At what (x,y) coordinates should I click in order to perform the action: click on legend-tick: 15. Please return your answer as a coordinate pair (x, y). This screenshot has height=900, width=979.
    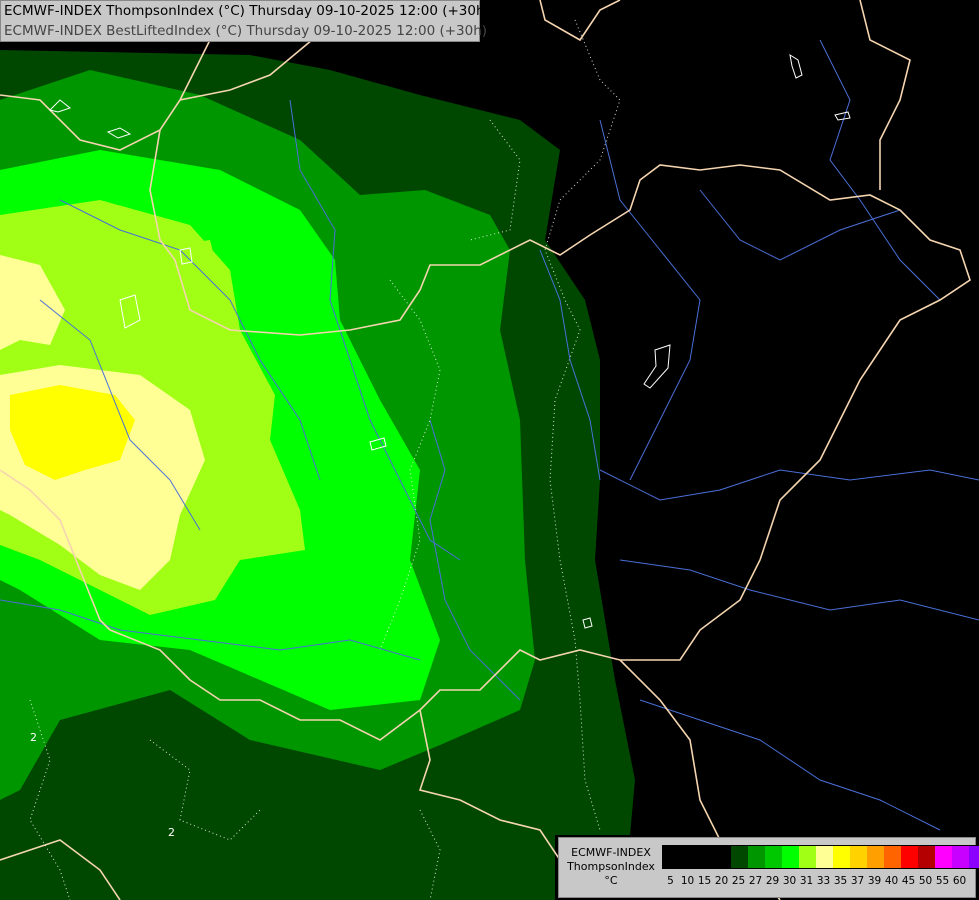
    Looking at the image, I should click on (704, 881).